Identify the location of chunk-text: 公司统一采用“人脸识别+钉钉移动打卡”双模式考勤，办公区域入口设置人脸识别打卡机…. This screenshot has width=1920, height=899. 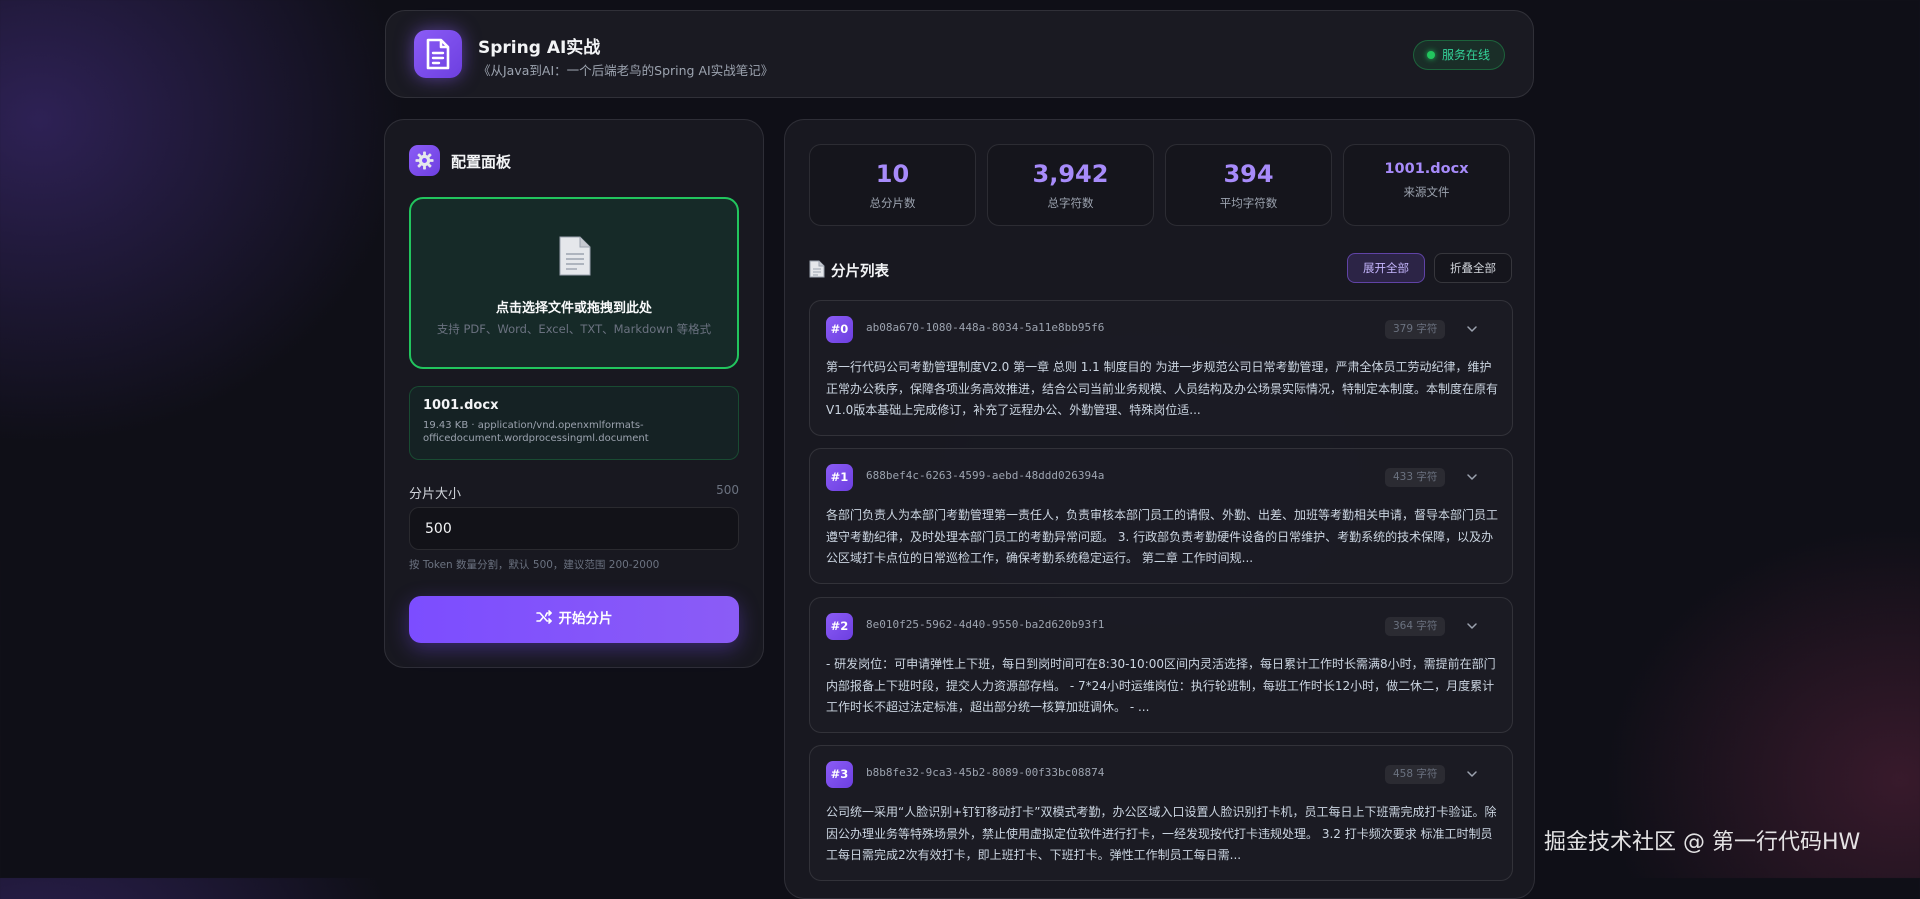
(1161, 833).